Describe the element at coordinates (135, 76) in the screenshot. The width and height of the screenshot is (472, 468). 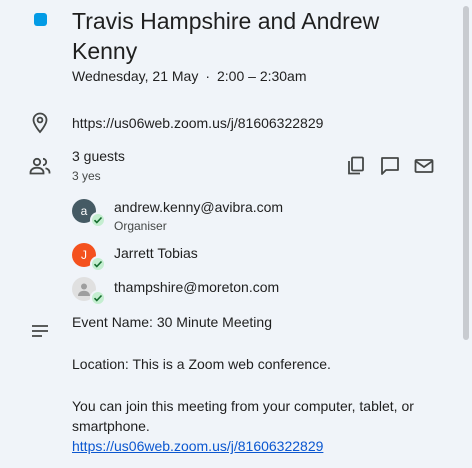
I see `event-date: Wednesday, 21 May` at that location.